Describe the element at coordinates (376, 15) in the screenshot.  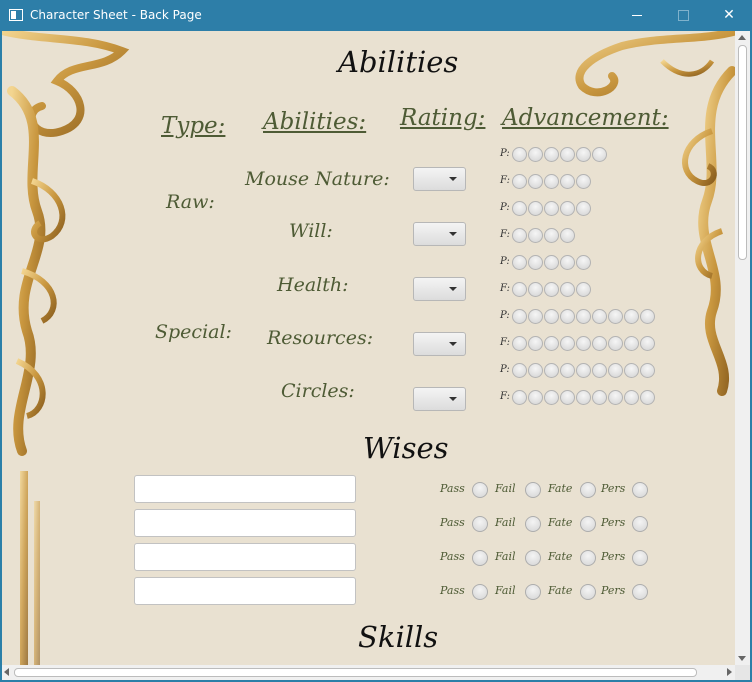
I see `title-bar: Character Sheet - Back Page ✕` at that location.